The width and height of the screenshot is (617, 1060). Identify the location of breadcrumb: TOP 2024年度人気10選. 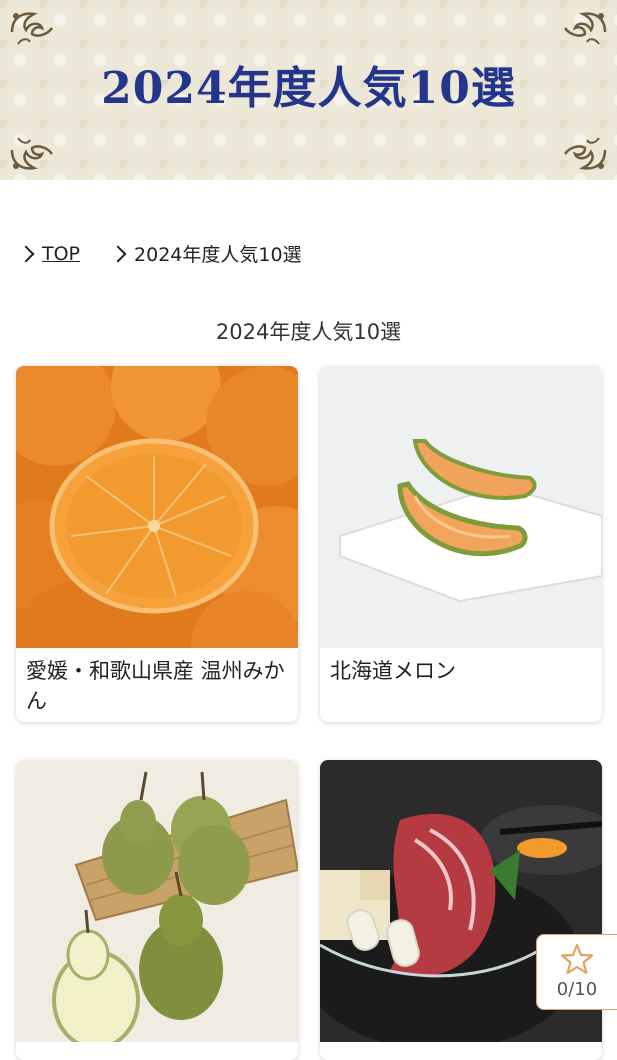
(159, 253).